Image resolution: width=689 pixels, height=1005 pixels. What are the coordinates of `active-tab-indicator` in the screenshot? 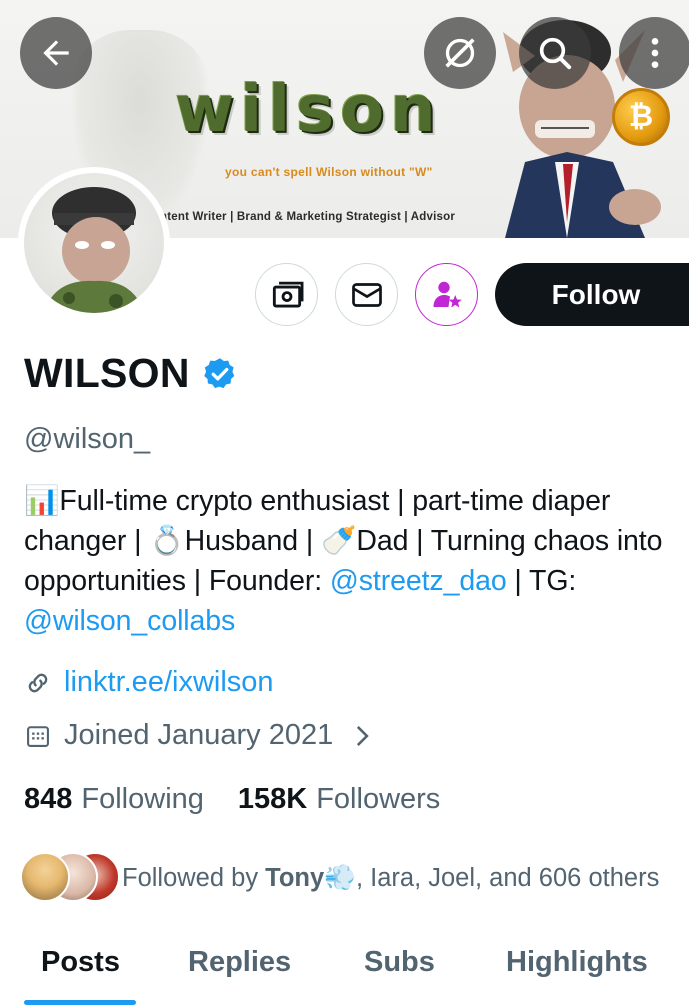 It's located at (80, 1002).